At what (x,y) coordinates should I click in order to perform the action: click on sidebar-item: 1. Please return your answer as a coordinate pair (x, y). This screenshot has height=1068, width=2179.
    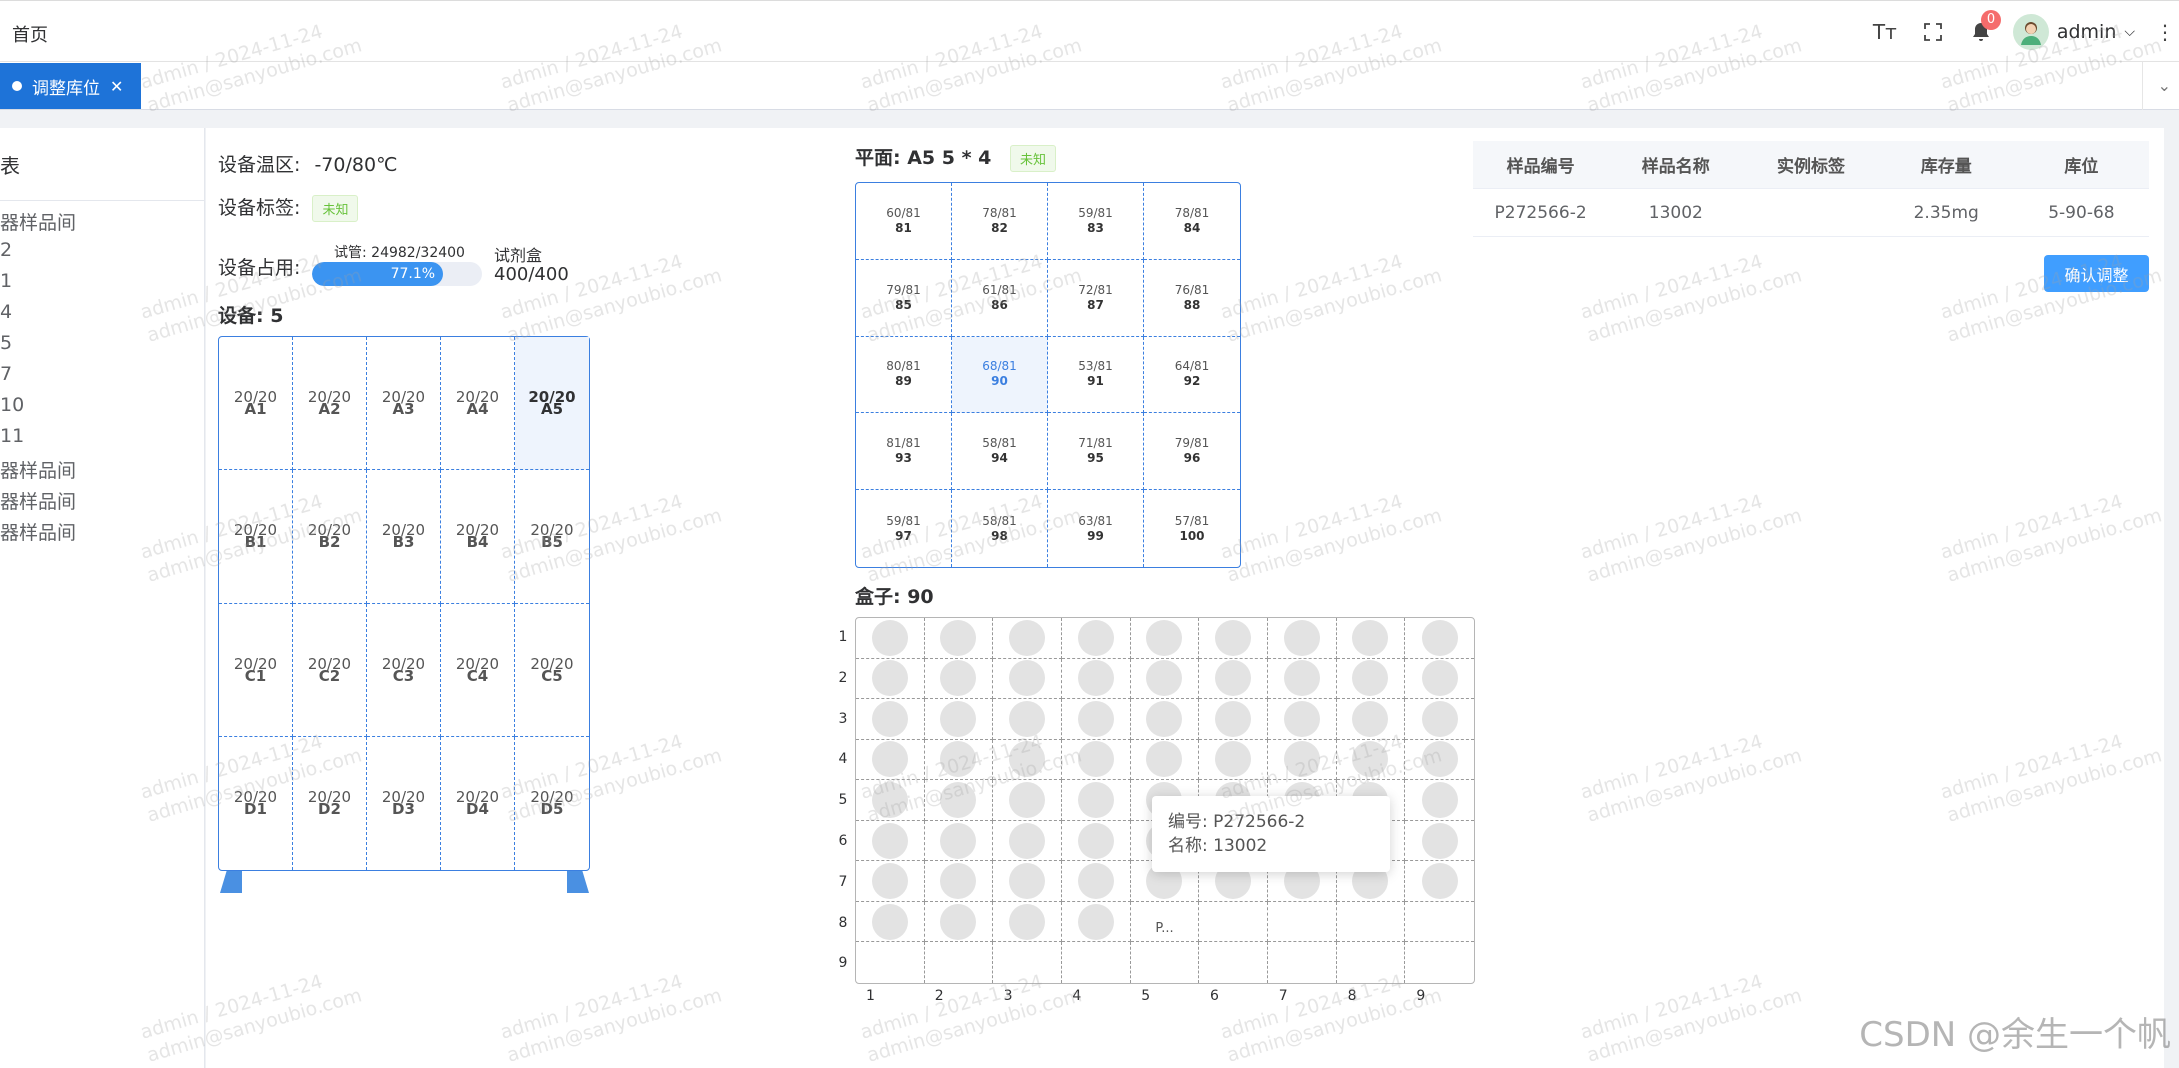
    Looking at the image, I should click on (6, 281).